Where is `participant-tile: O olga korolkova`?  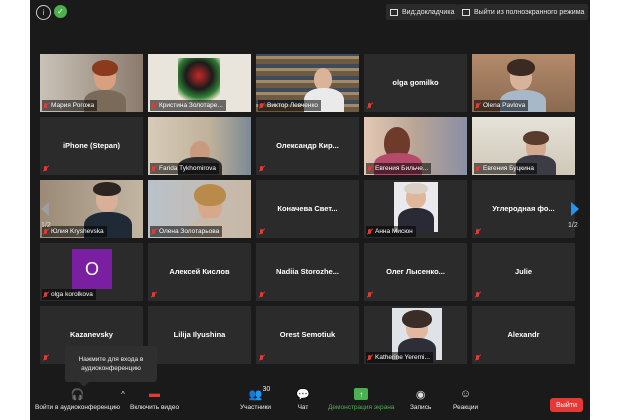
participant-tile: O olga korolkova is located at coordinates (91, 272).